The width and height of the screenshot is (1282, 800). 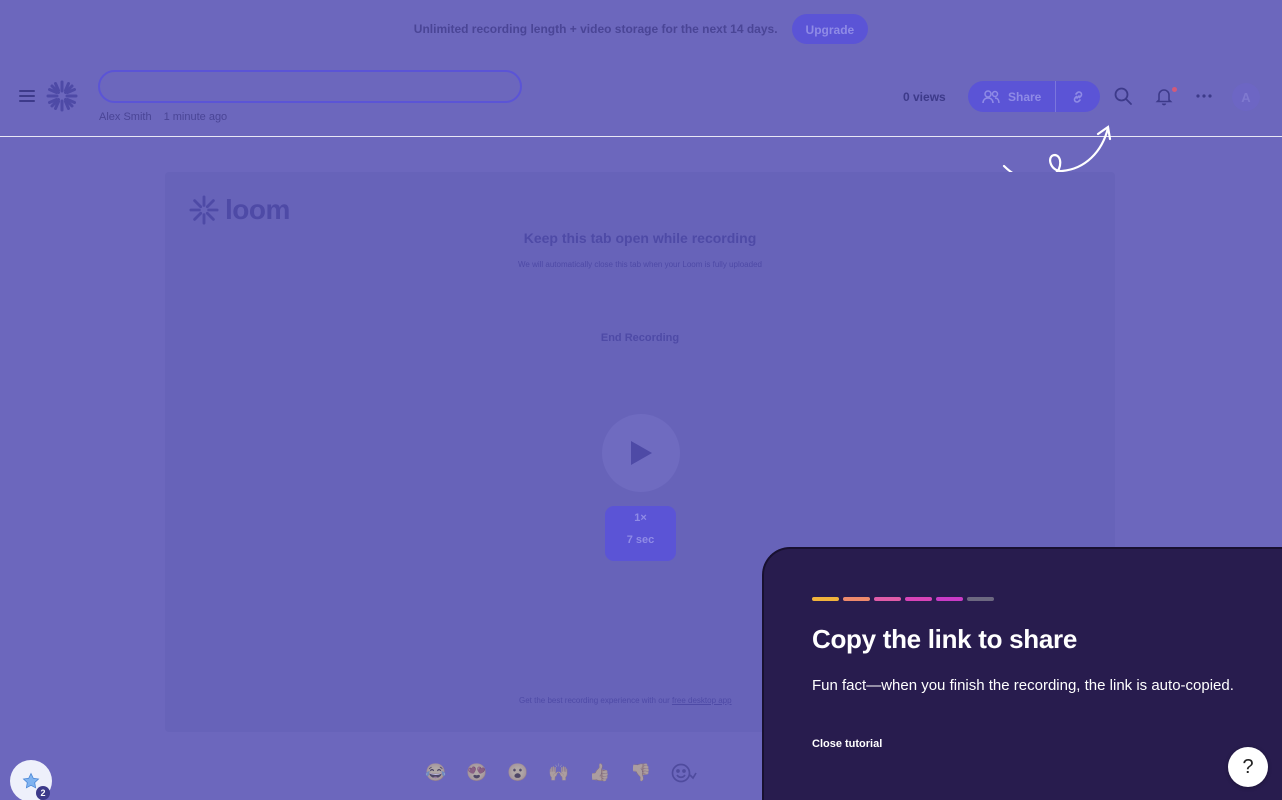 I want to click on avatar: A, so click(x=1246, y=97).